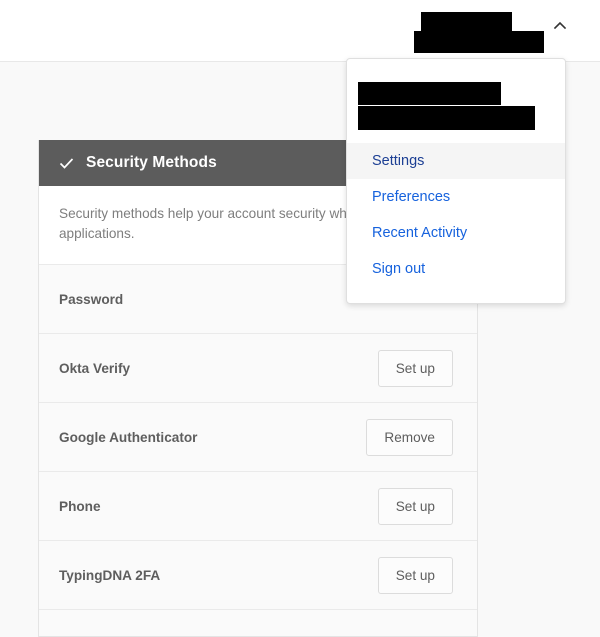 The height and width of the screenshot is (637, 600). Describe the element at coordinates (429, 93) in the screenshot. I see `account-name-redacted` at that location.